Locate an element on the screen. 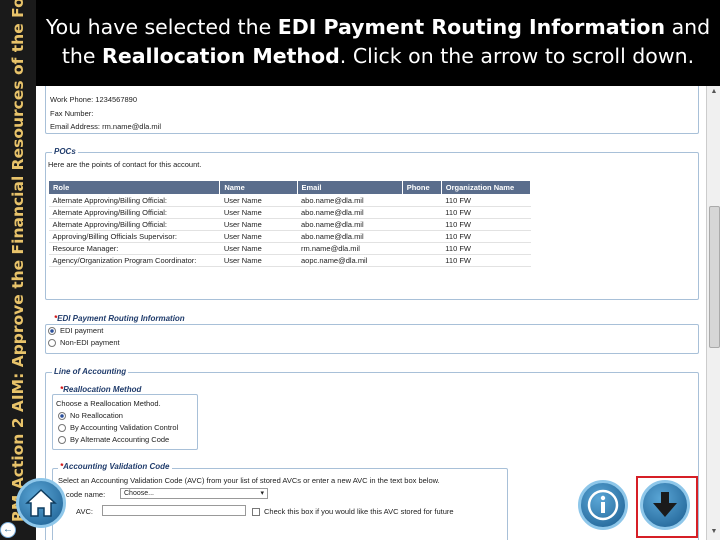 This screenshot has height=540, width=720. realloc-none-label: No Reallocation is located at coordinates (96, 415).